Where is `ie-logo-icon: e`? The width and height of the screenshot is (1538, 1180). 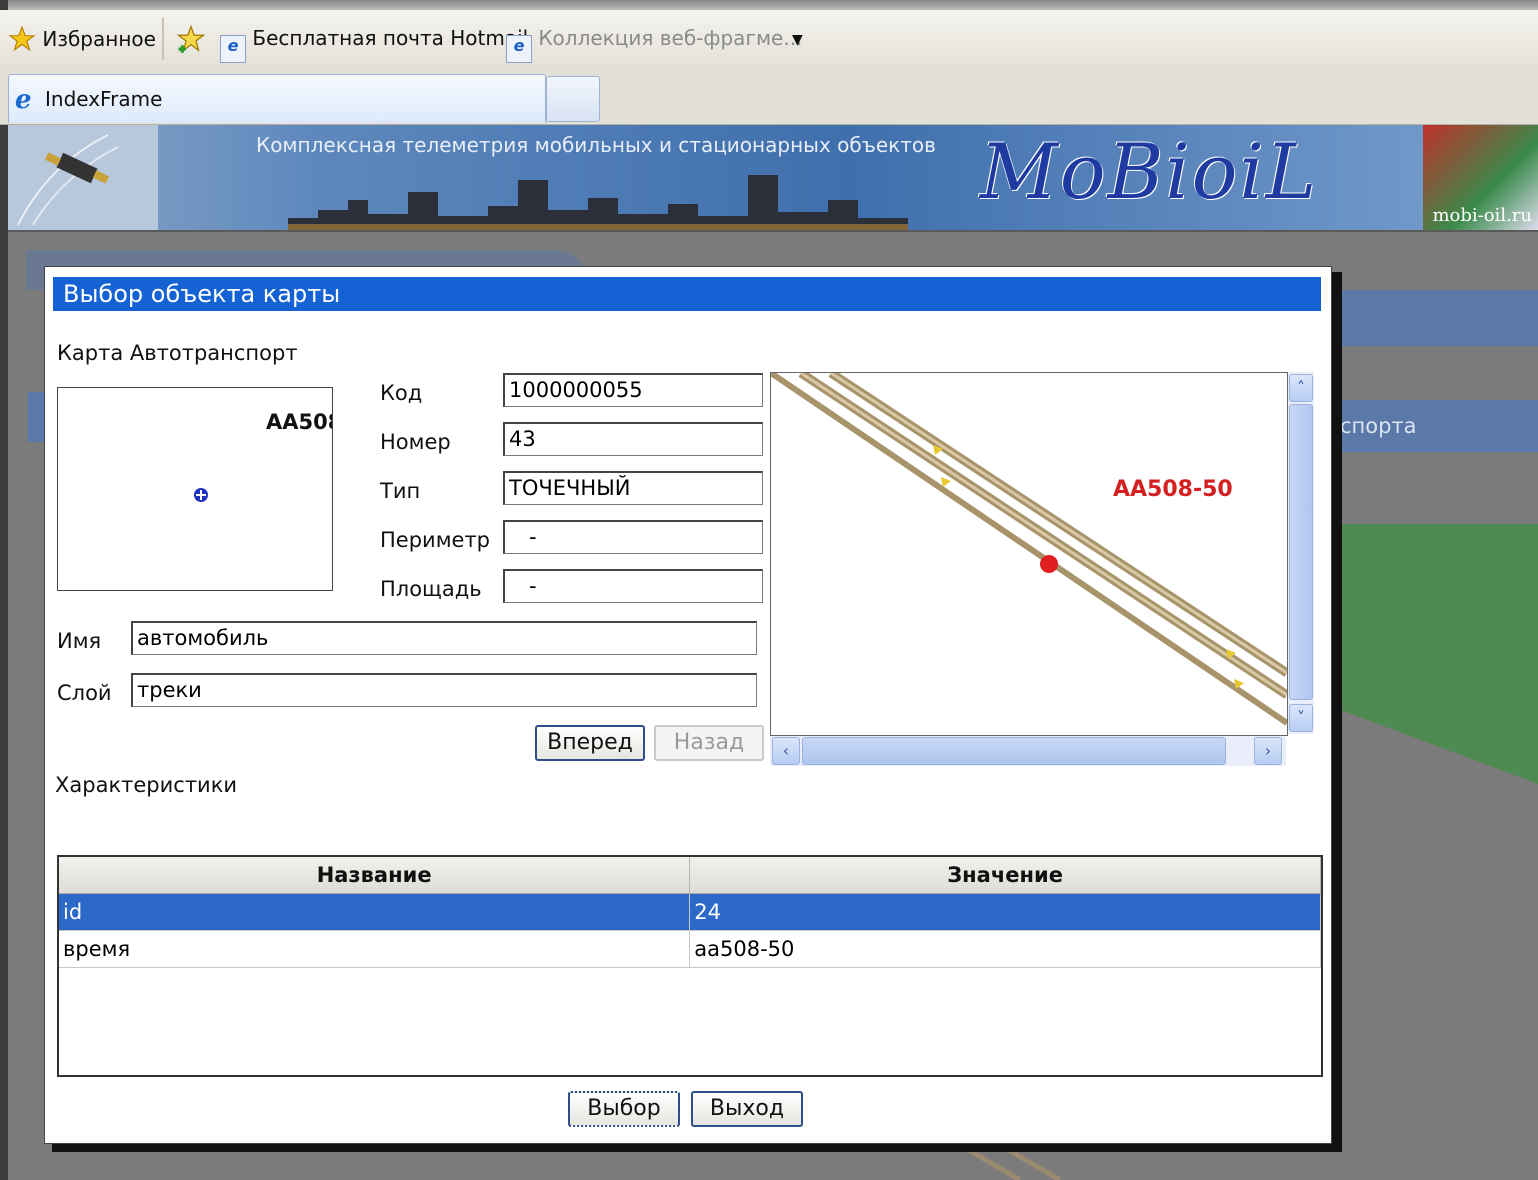 ie-logo-icon: e is located at coordinates (23, 100).